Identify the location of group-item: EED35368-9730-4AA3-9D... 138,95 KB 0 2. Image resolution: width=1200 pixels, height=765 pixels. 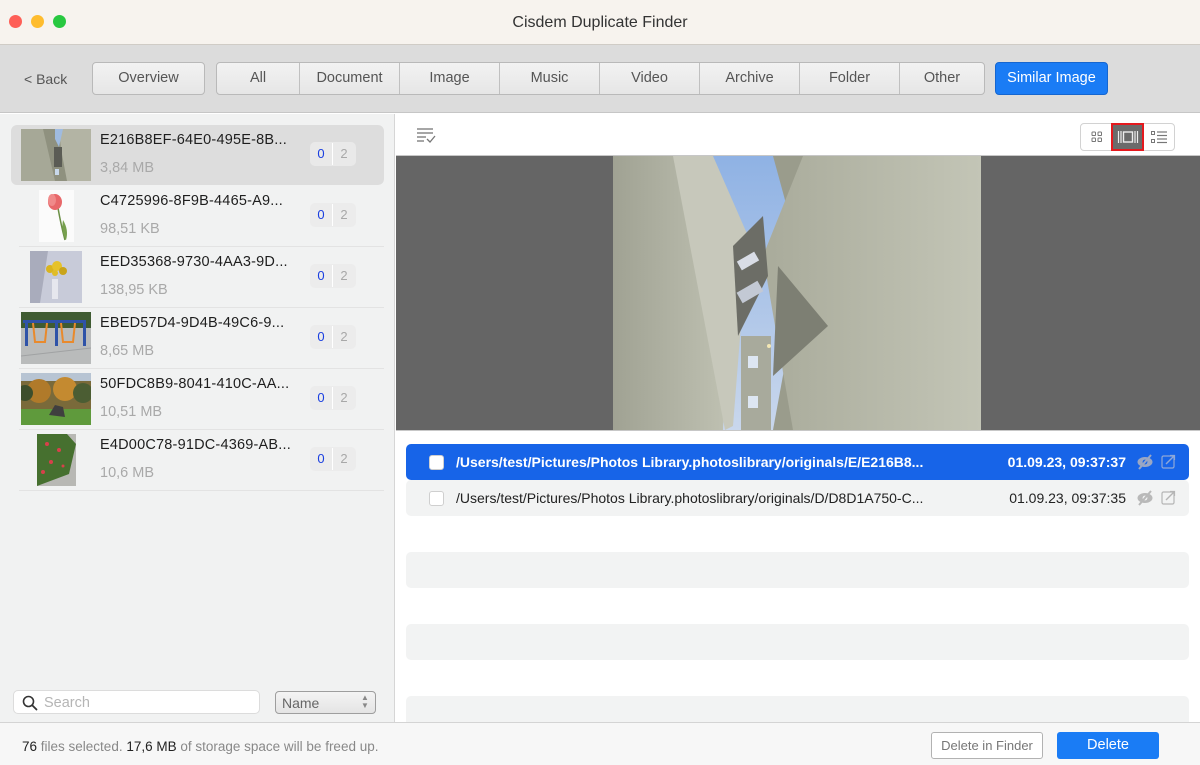
(197, 277).